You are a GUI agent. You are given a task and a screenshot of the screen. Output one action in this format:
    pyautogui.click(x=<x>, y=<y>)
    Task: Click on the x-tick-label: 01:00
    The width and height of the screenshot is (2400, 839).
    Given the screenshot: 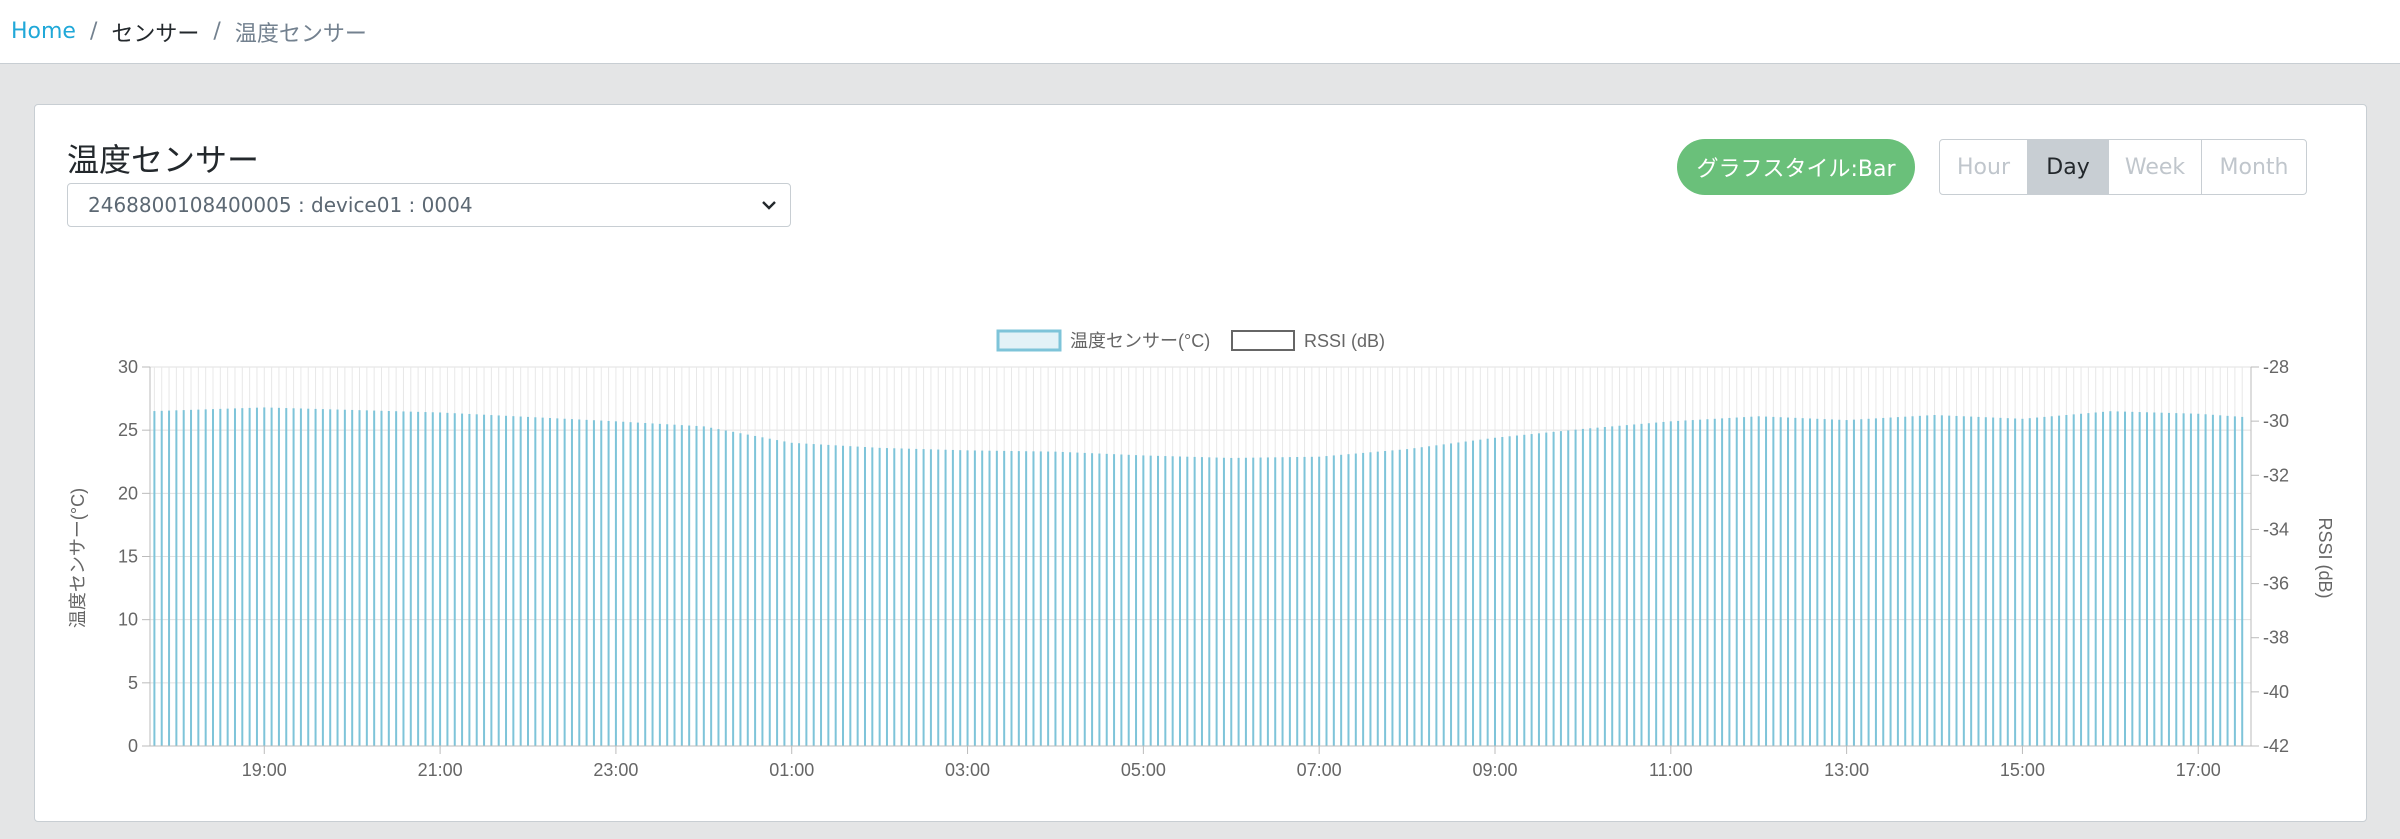 What is the action you would take?
    pyautogui.click(x=791, y=770)
    